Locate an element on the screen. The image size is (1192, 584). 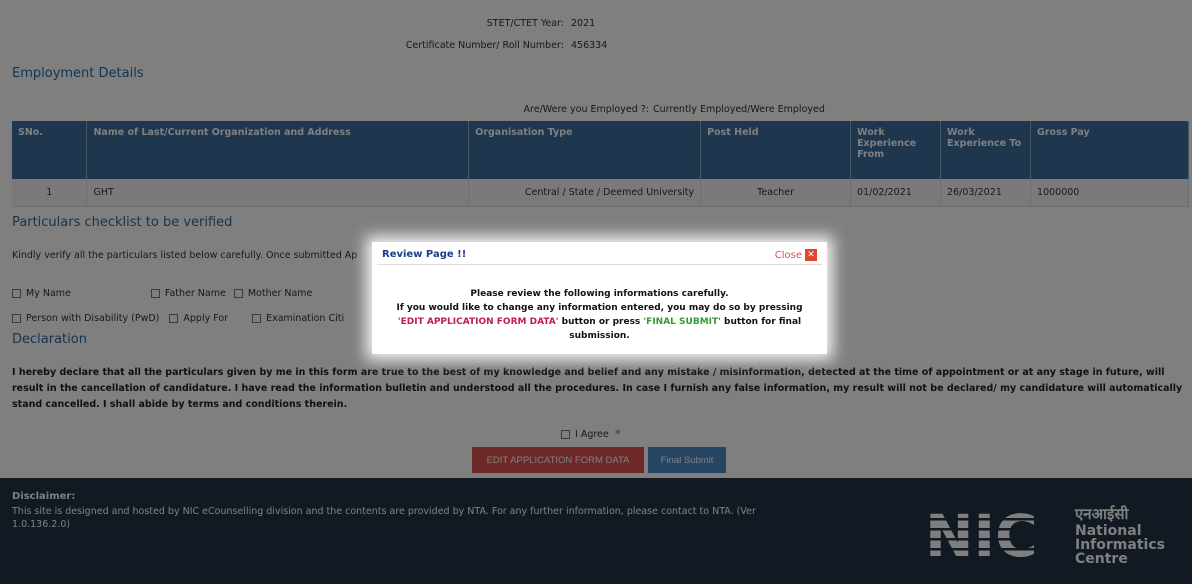
close-icon: ✕ is located at coordinates (811, 255).